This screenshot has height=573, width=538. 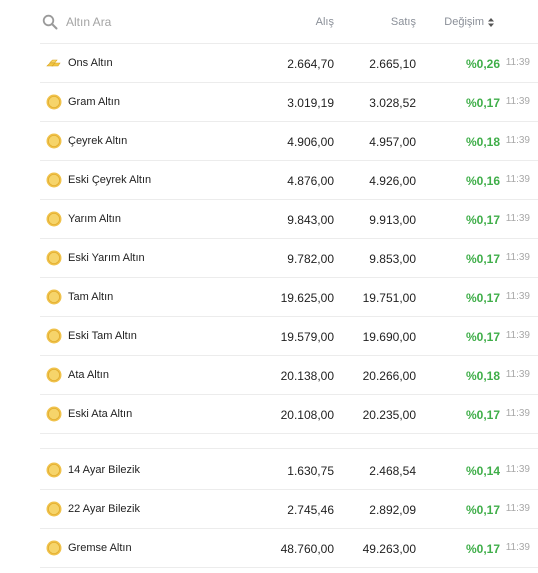 What do you see at coordinates (389, 376) in the screenshot?
I see `row-satis: 20.266,00` at bounding box center [389, 376].